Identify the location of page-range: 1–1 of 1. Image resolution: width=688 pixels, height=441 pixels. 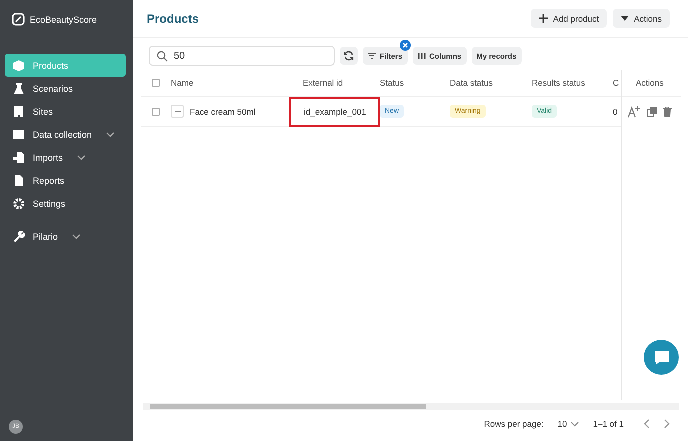
(608, 424).